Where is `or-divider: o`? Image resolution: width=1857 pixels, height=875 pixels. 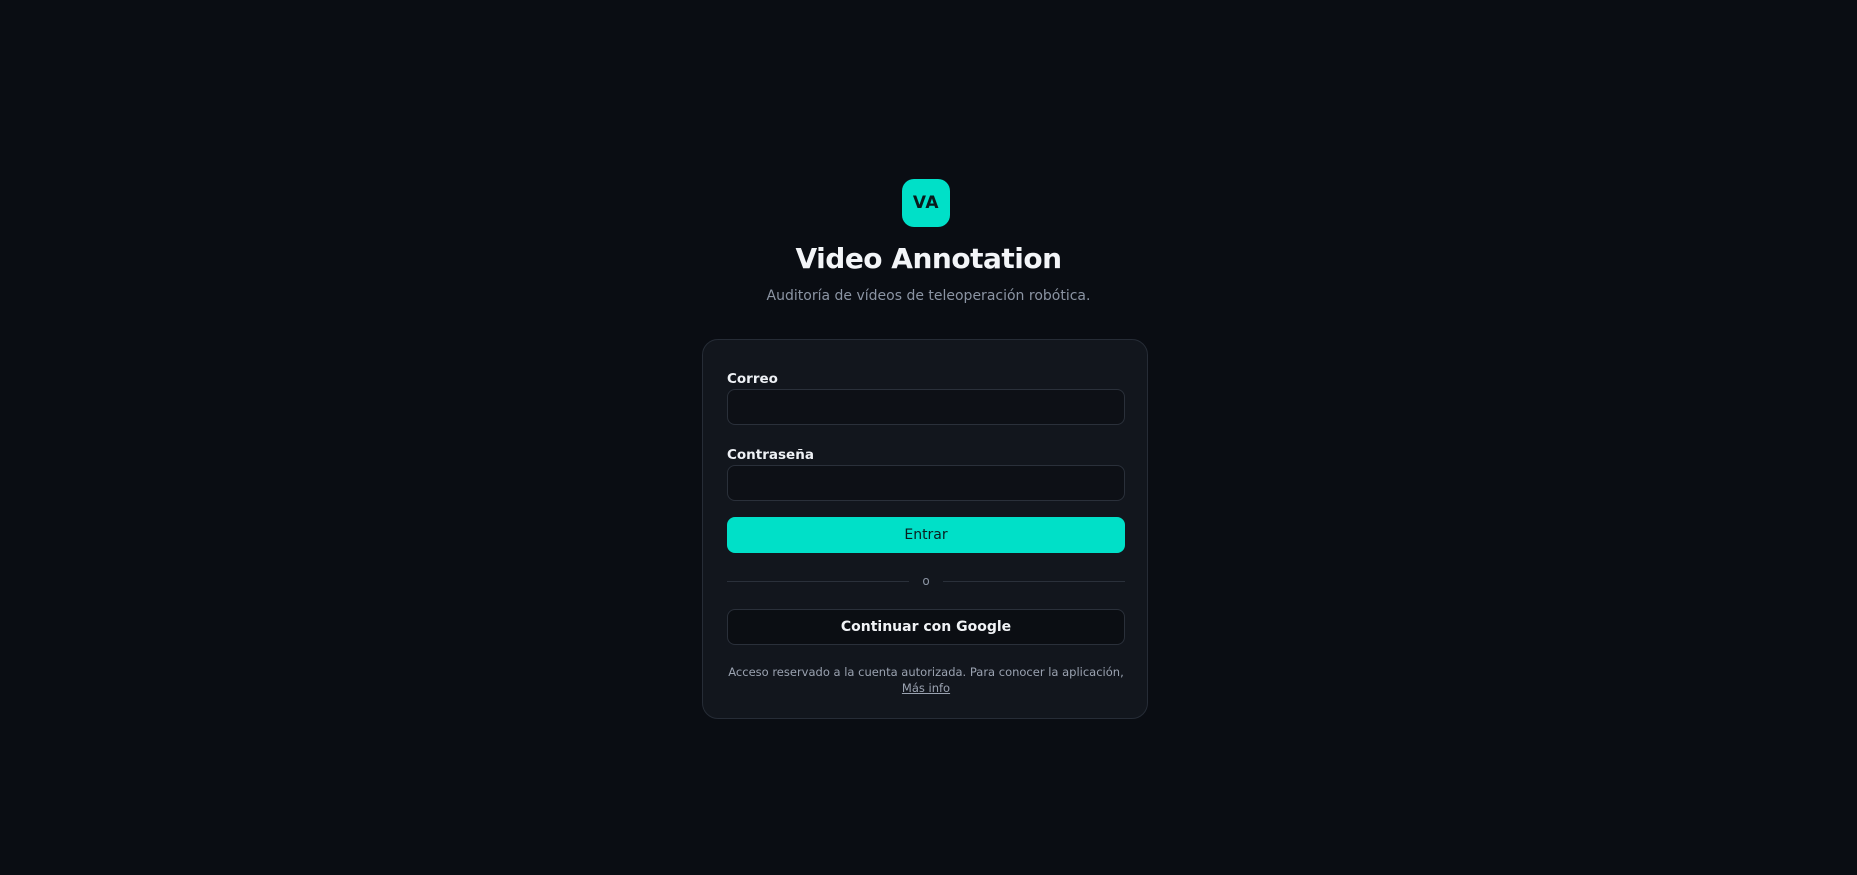
or-divider: o is located at coordinates (926, 581).